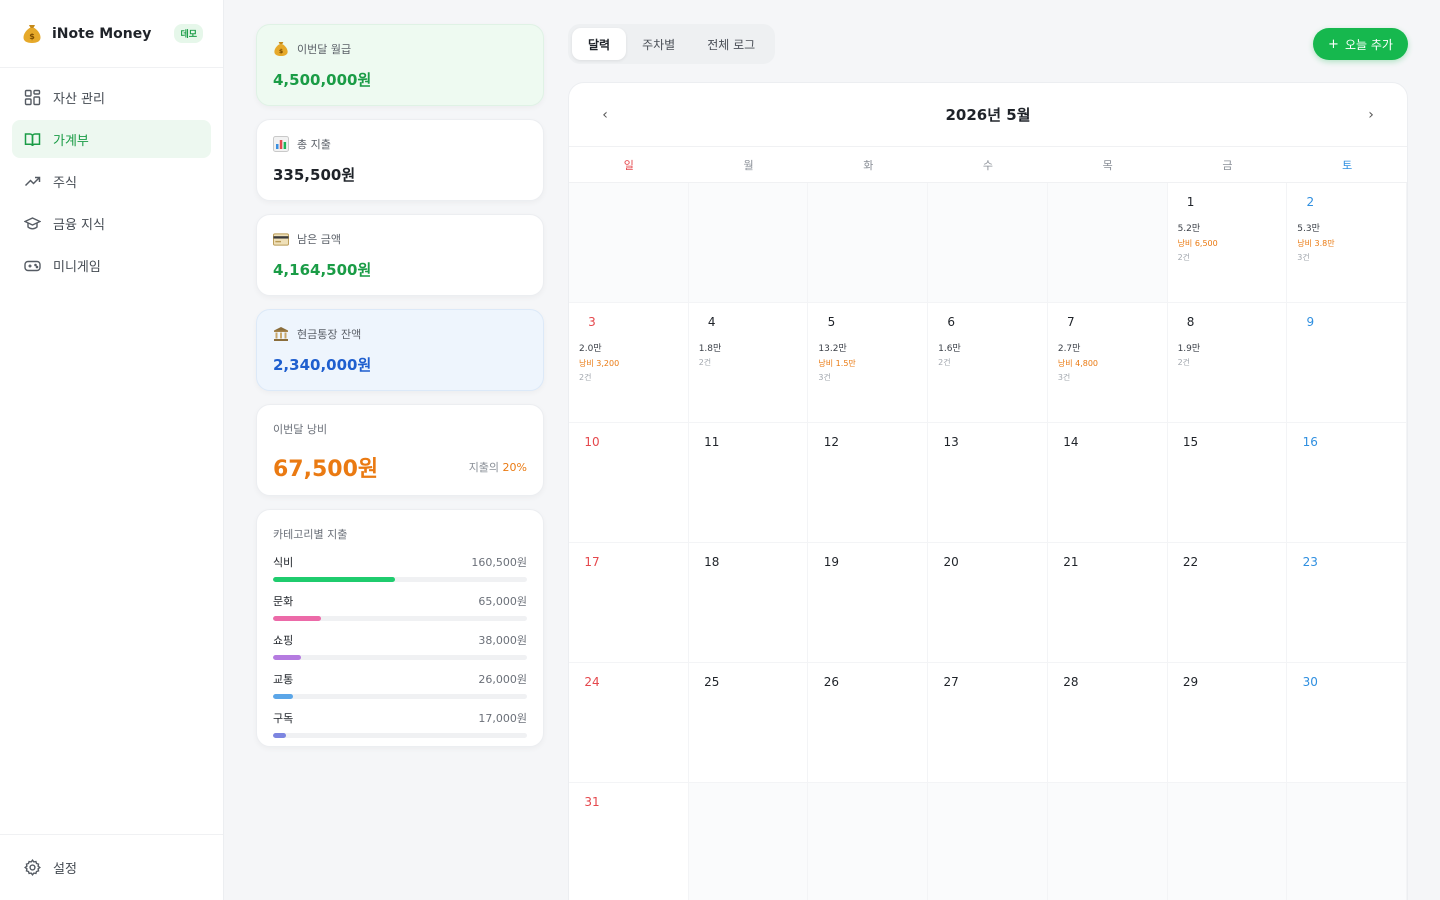  I want to click on tab-calendar: 달력, so click(599, 44).